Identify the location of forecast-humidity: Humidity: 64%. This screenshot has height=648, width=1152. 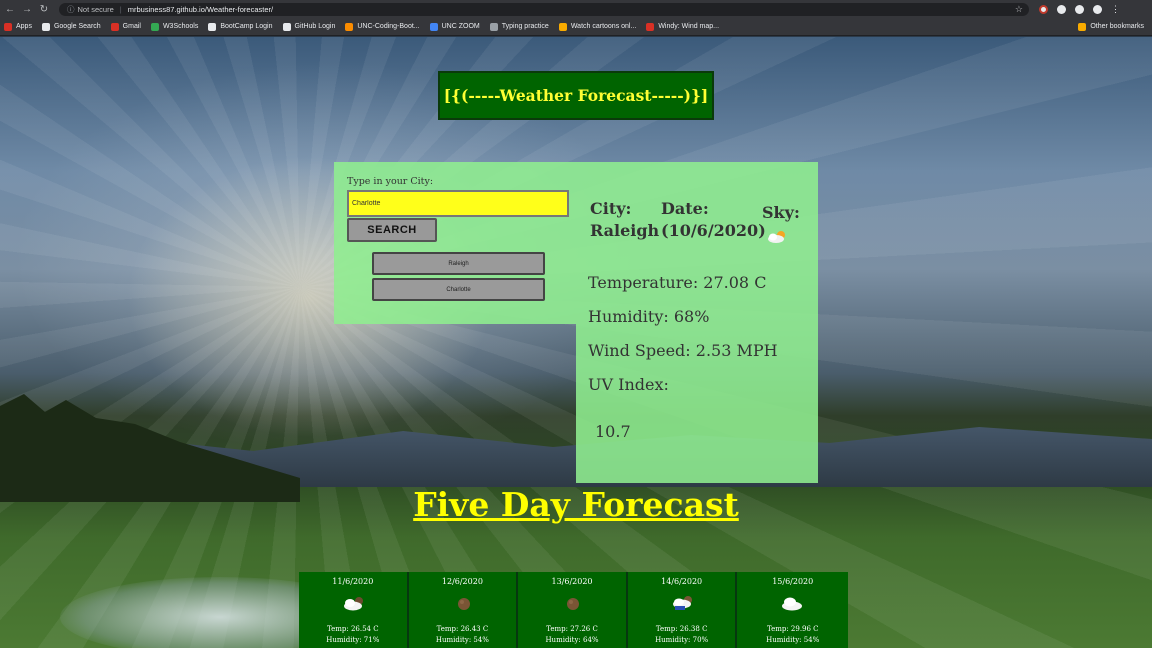
(572, 640).